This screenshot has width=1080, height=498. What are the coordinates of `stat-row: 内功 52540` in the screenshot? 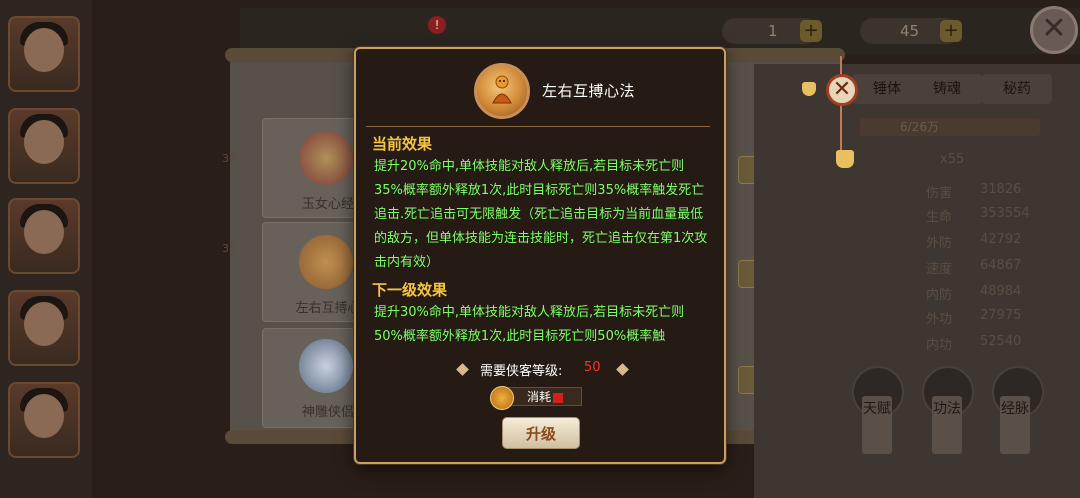 It's located at (974, 343).